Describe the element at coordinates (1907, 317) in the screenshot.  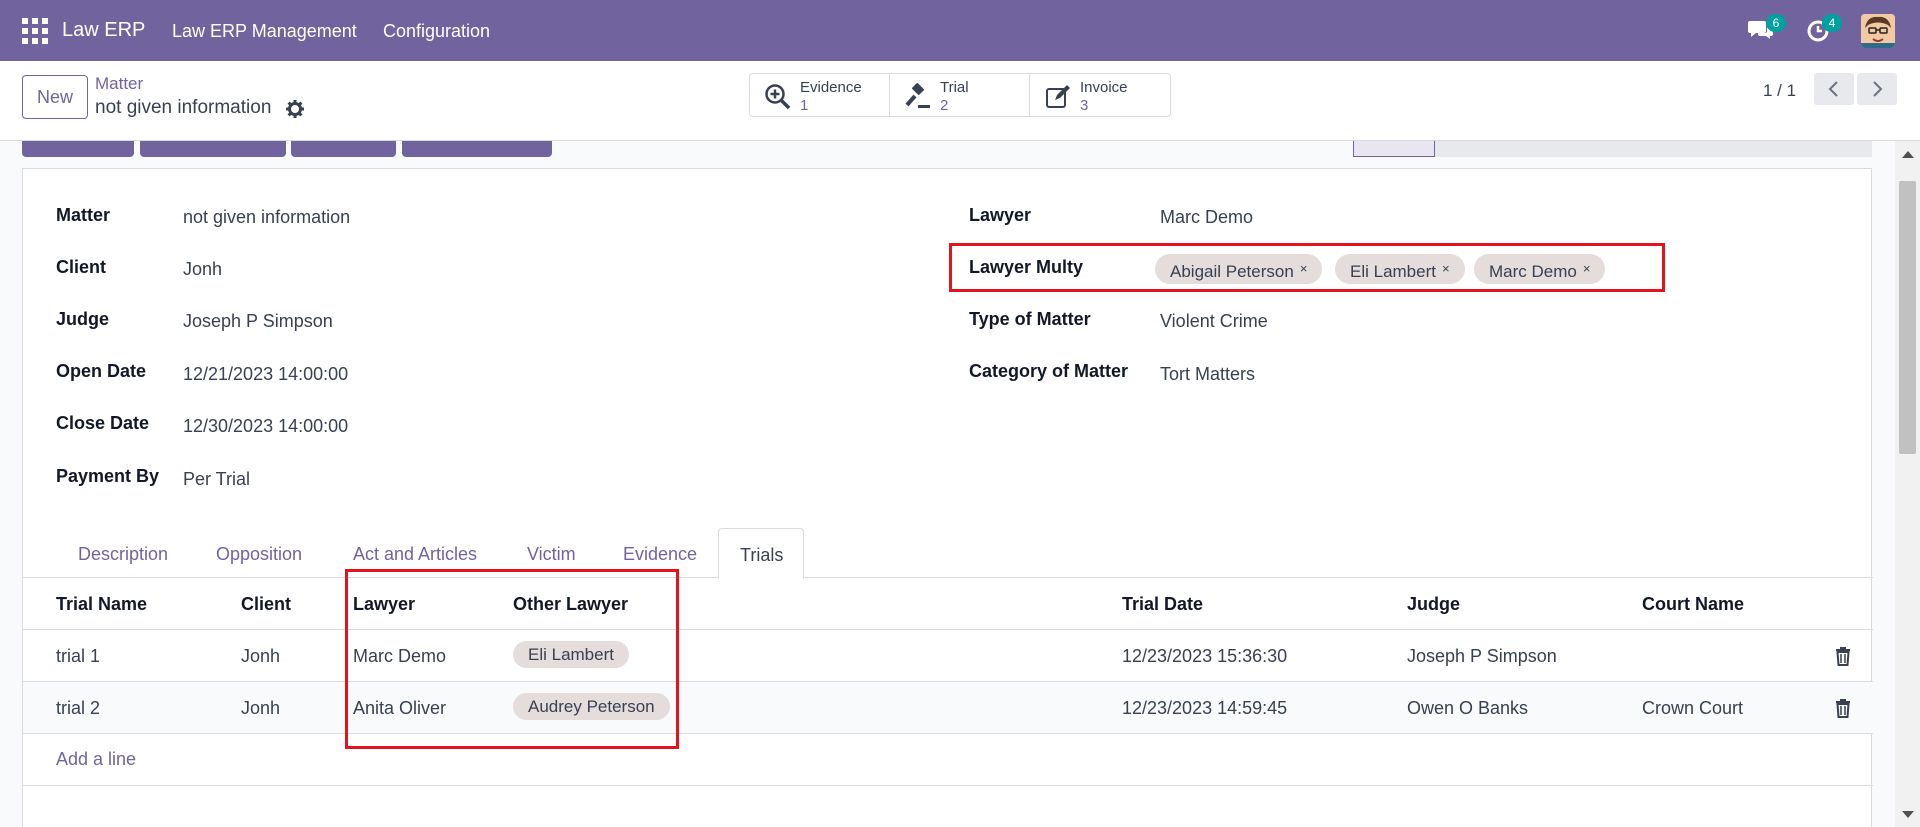
I see `scroll-thumb` at that location.